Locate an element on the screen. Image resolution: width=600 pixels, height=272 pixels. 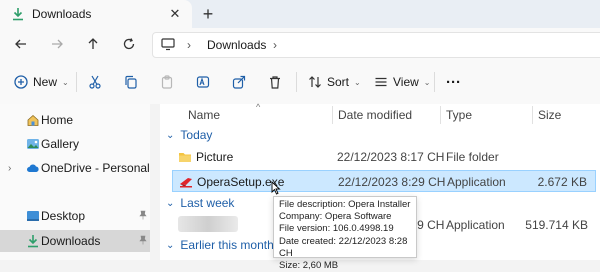
sidebar-item-gallery: Gallery is located at coordinates (75, 144).